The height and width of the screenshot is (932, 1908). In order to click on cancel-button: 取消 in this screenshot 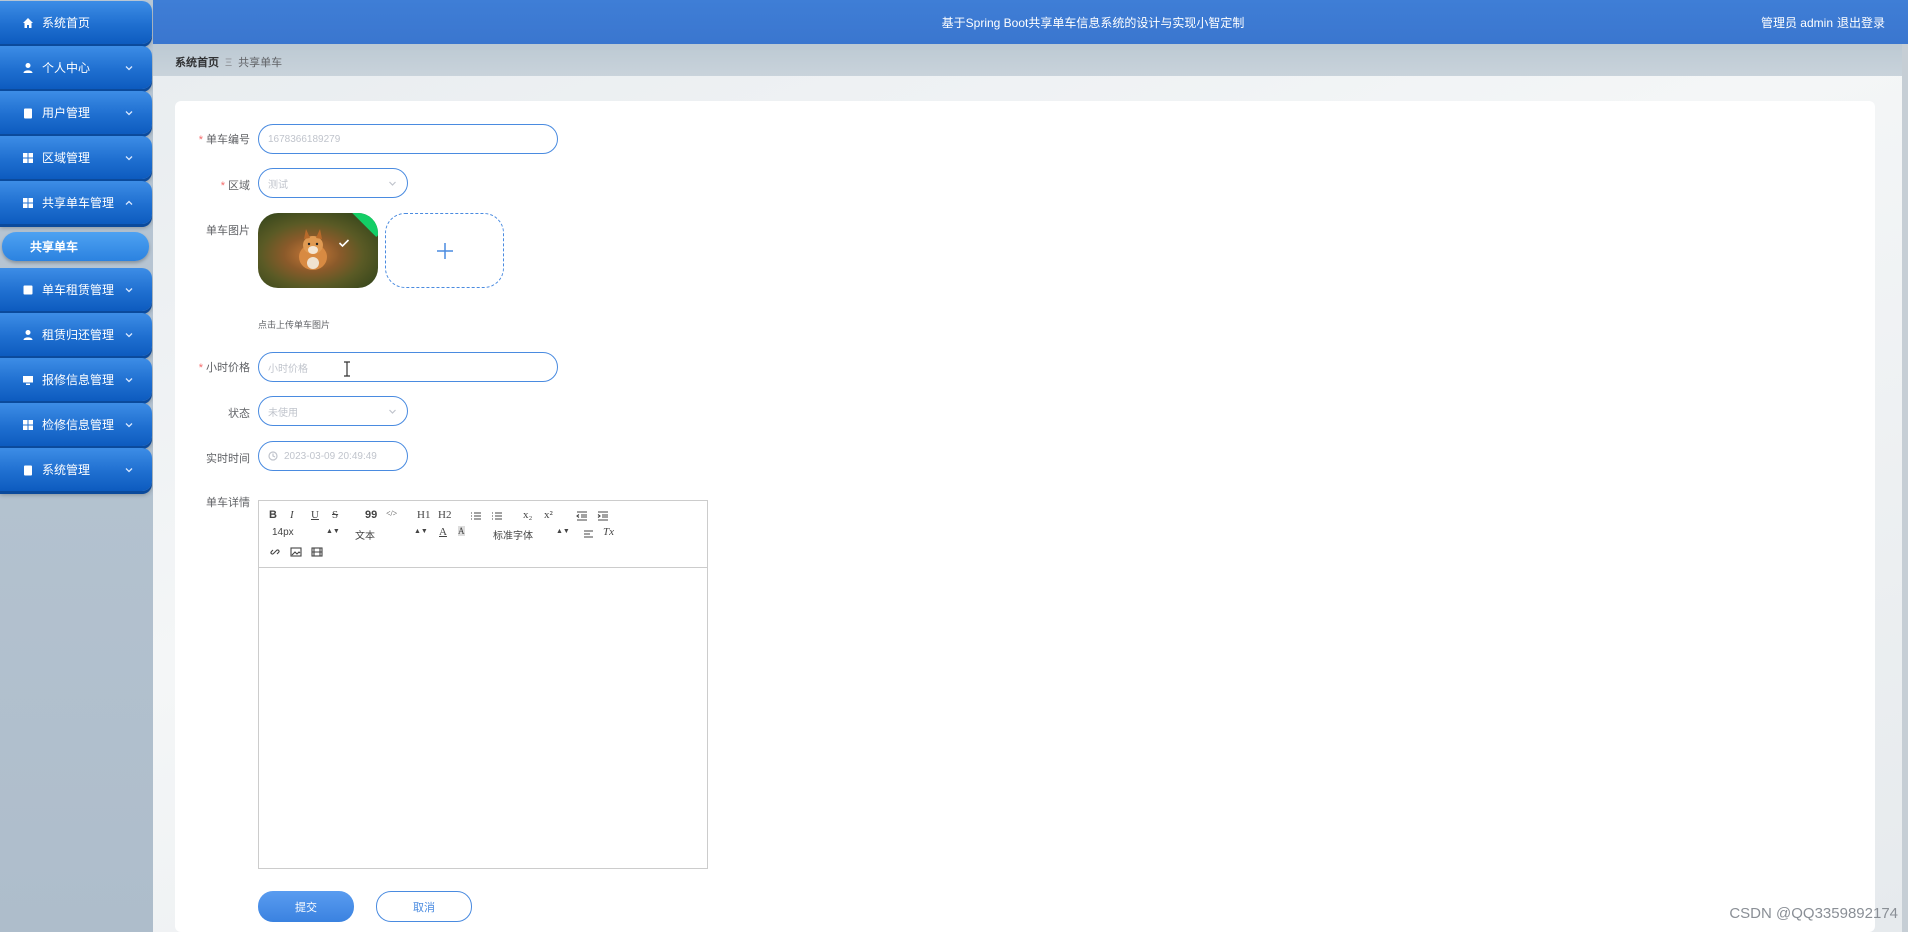, I will do `click(424, 906)`.